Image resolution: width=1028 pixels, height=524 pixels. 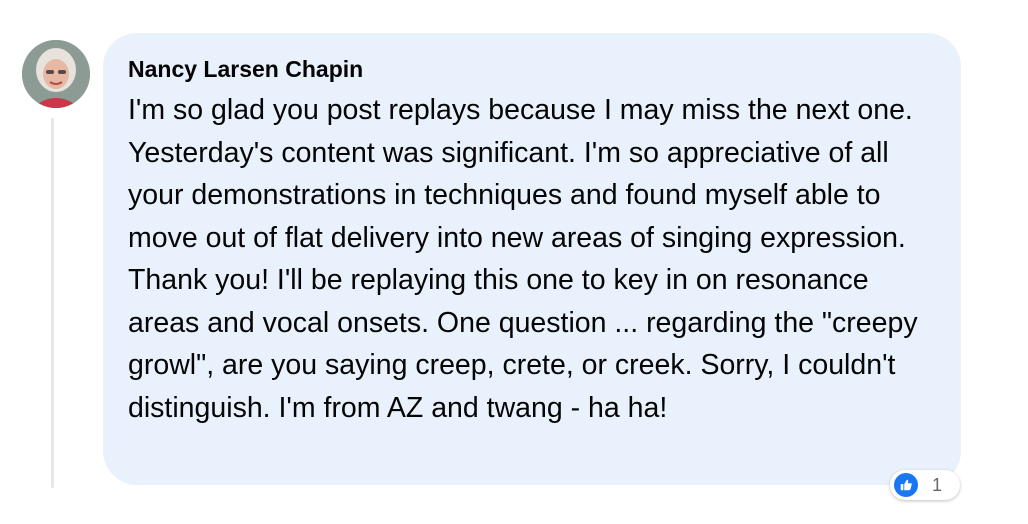 What do you see at coordinates (906, 485) in the screenshot?
I see `thumbs-up-icon` at bounding box center [906, 485].